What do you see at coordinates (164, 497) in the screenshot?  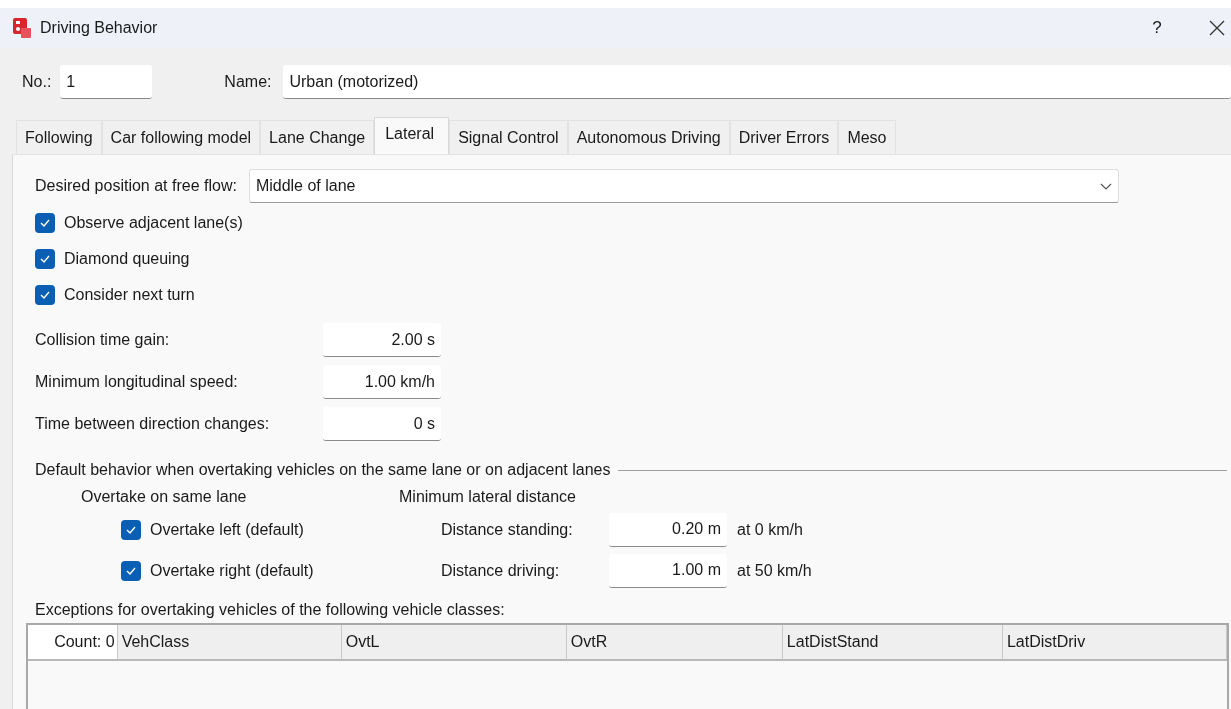 I see `section-heading: Overtake on same lane` at bounding box center [164, 497].